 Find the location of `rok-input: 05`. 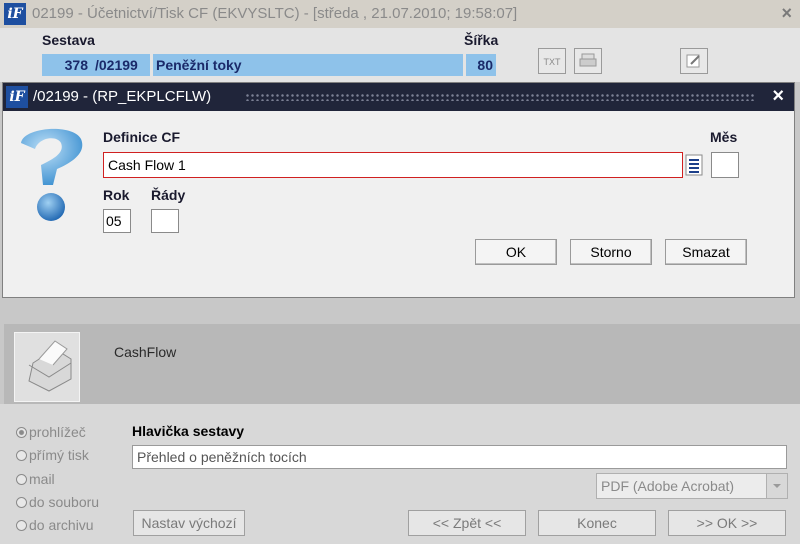

rok-input: 05 is located at coordinates (117, 221).